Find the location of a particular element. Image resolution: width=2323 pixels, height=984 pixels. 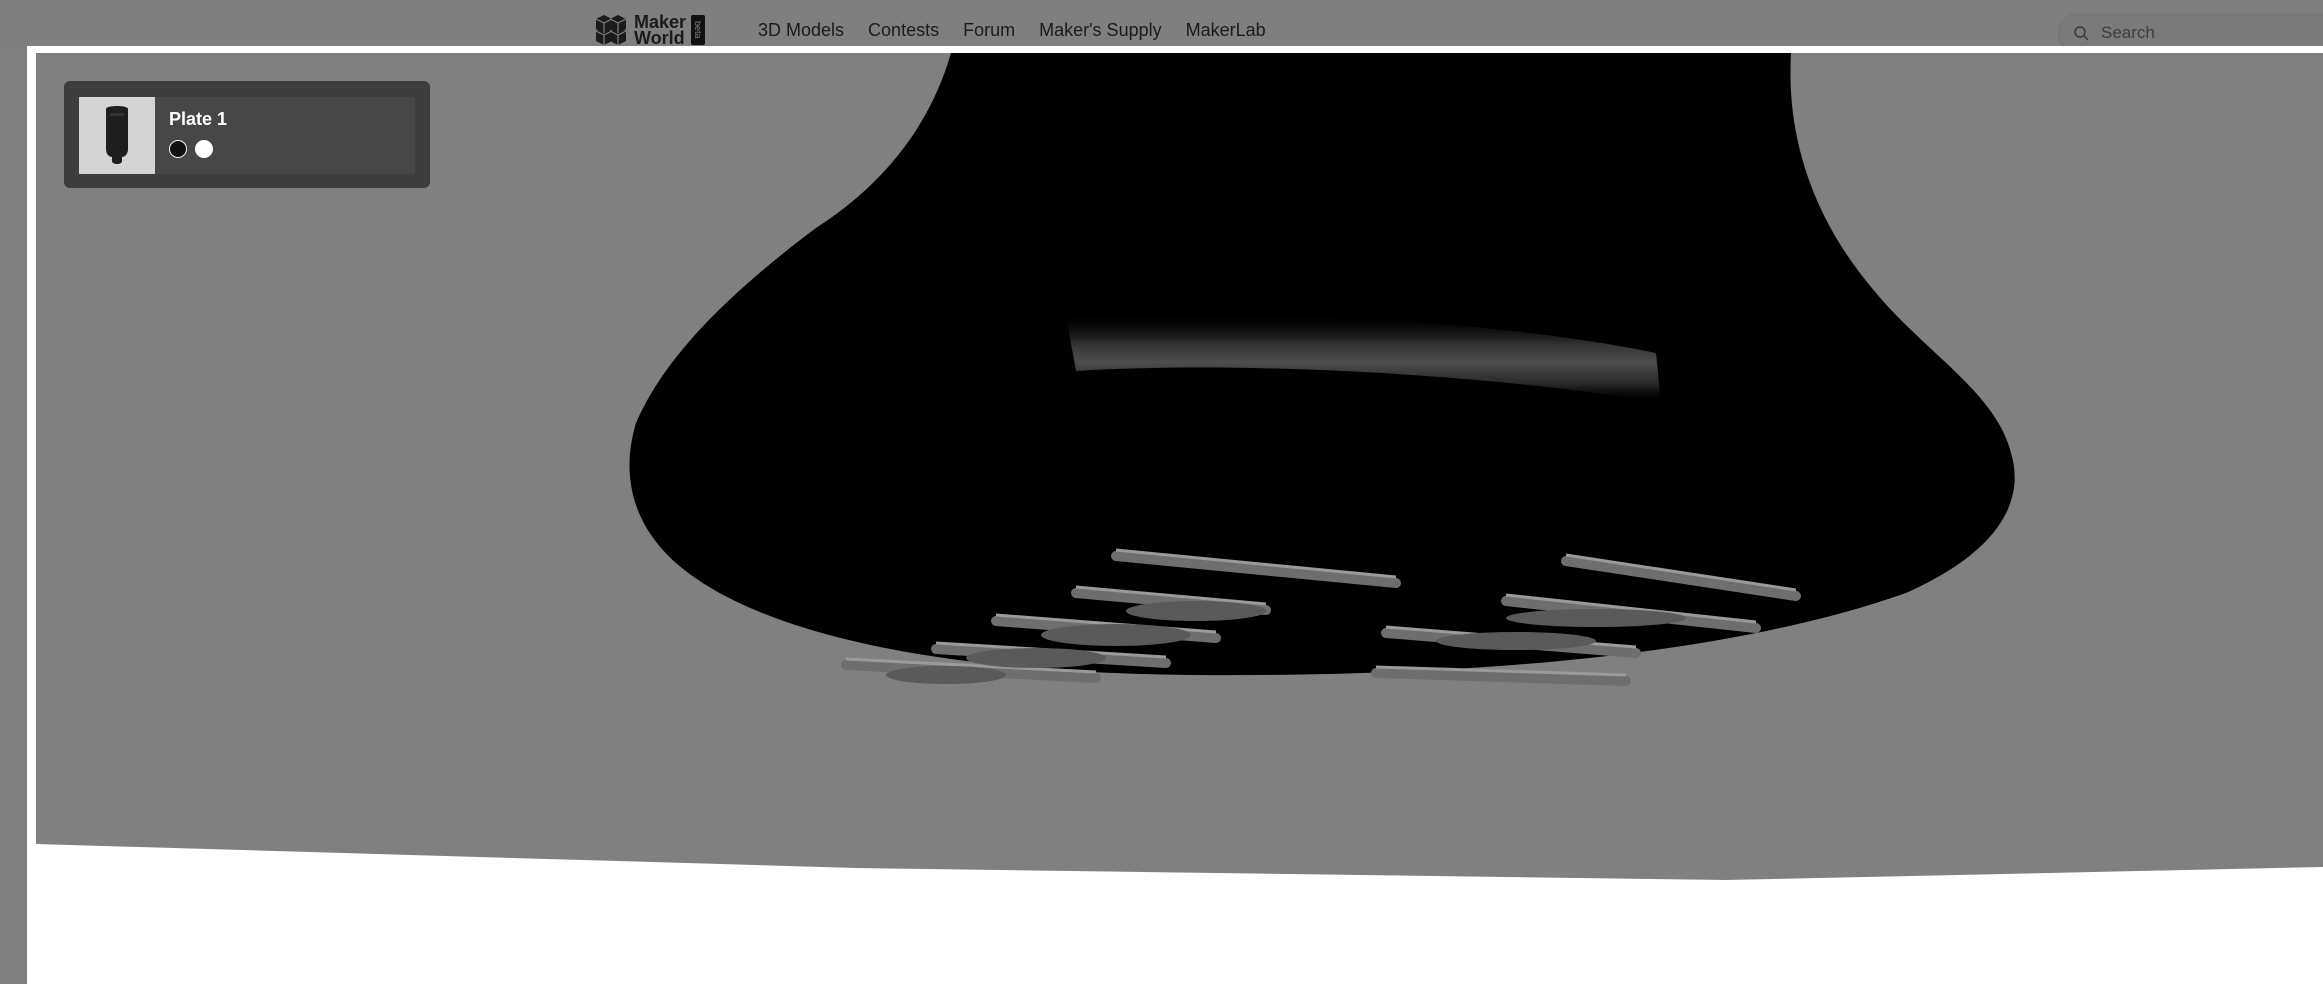

plate-selector-card: Plate 1 is located at coordinates (247, 134).